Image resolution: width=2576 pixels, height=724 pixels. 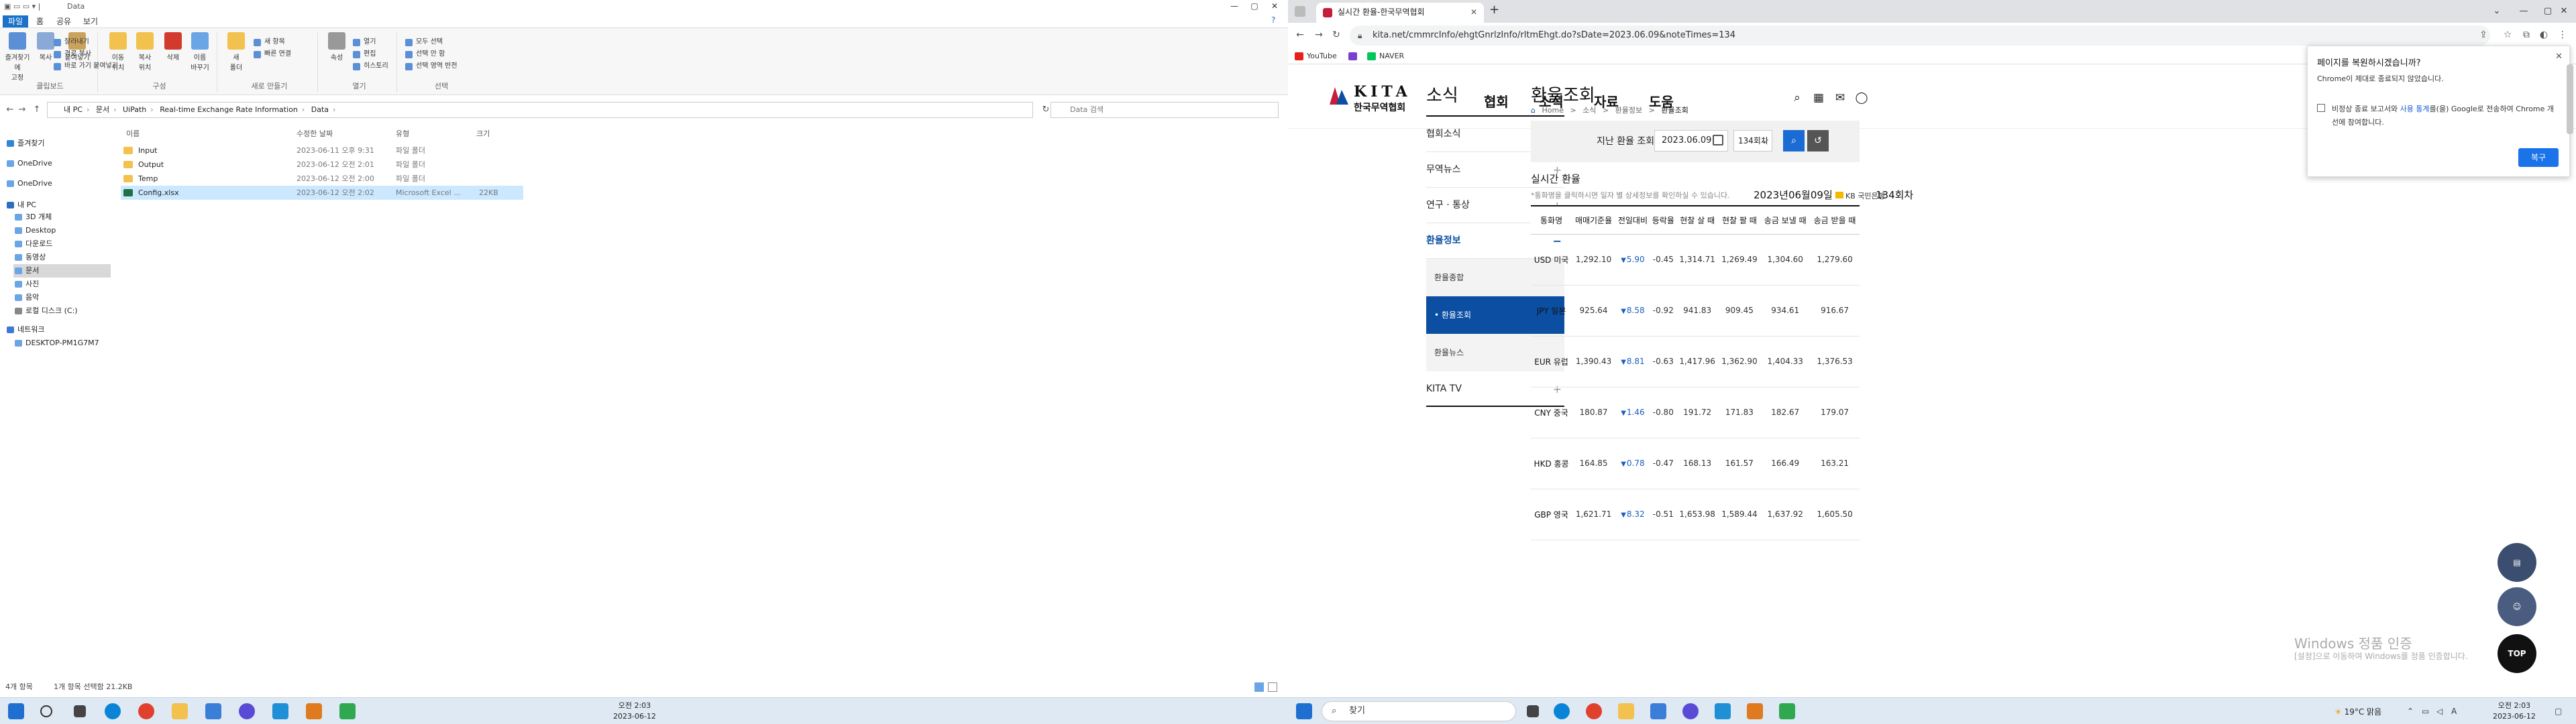 What do you see at coordinates (26, 297) in the screenshot?
I see `nav-music: 음악` at bounding box center [26, 297].